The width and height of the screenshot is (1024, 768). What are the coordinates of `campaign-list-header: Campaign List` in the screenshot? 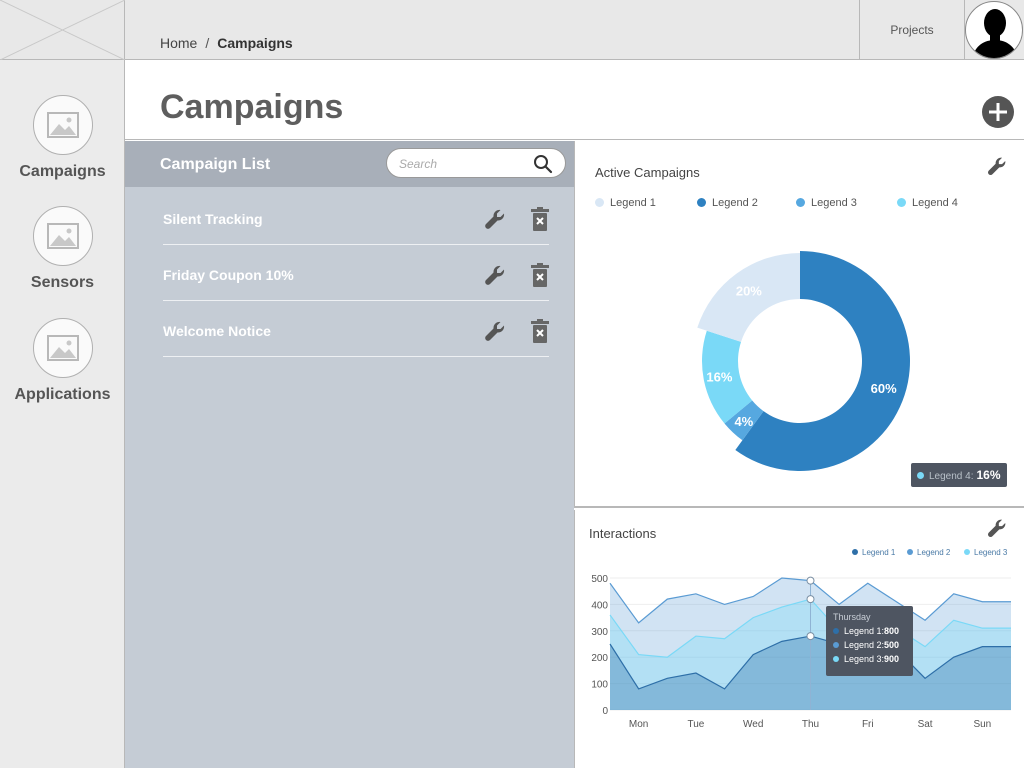 It's located at (349, 164).